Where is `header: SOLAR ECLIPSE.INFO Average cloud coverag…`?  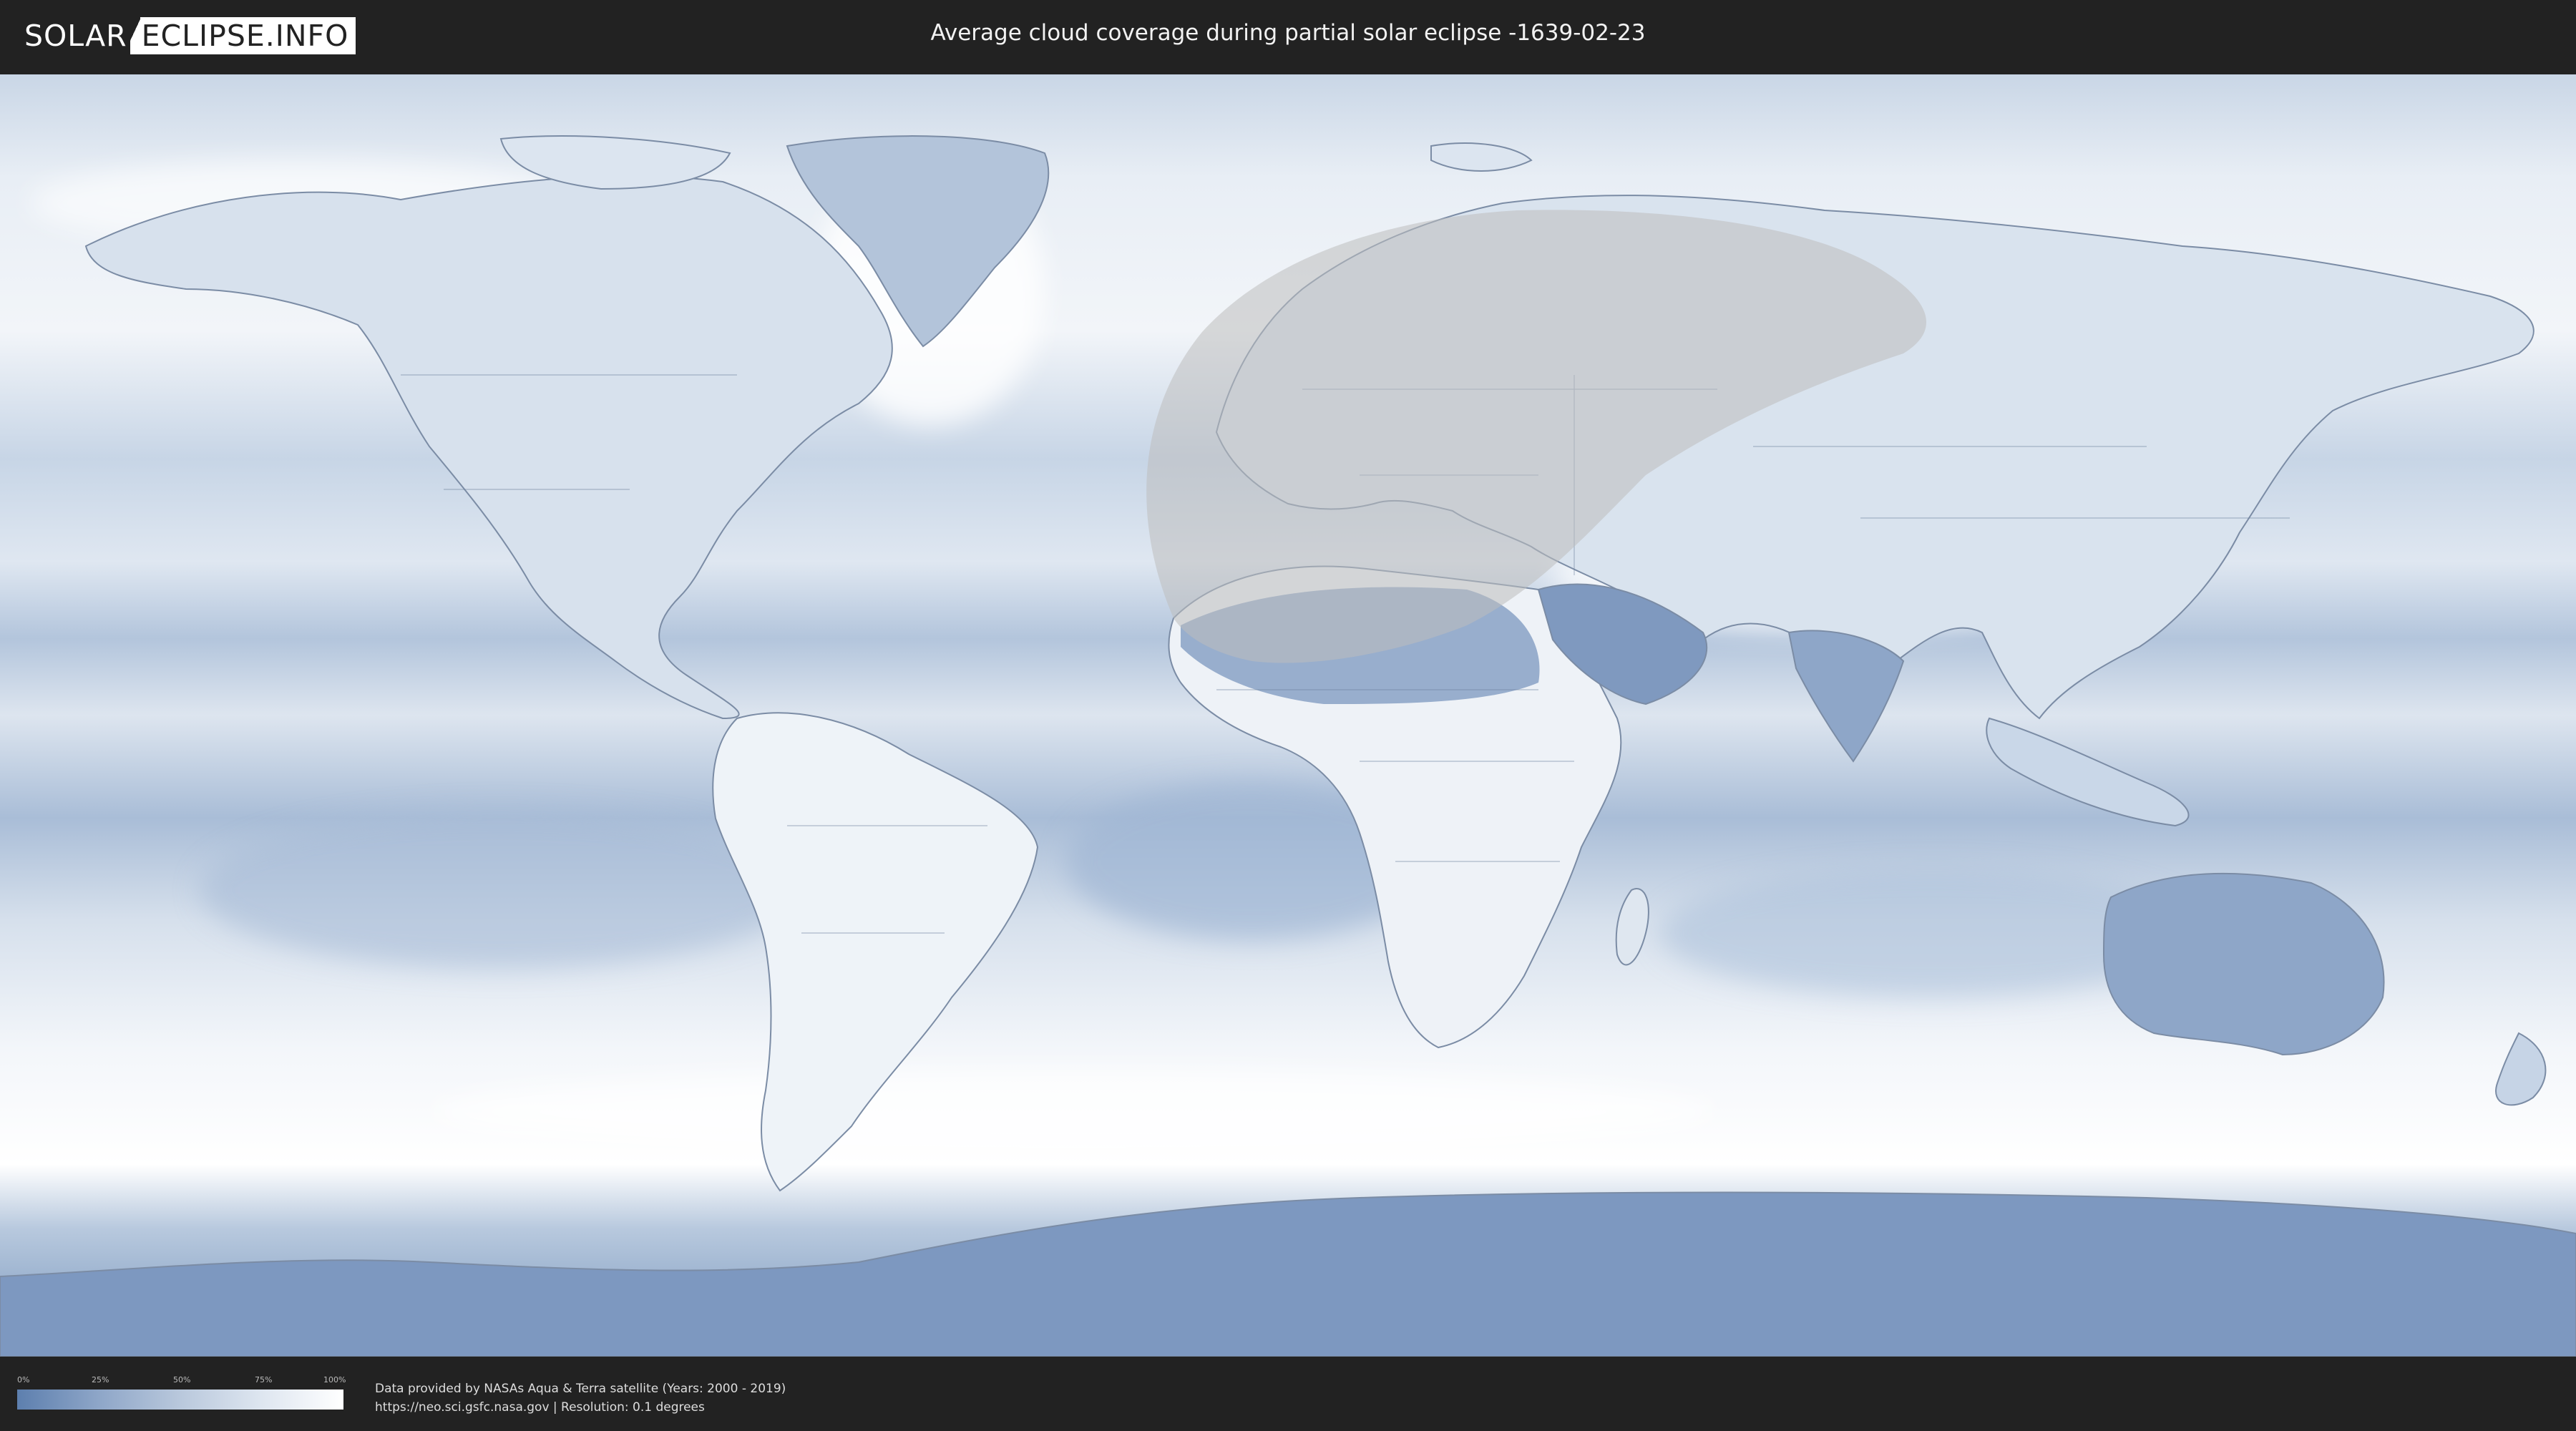 header: SOLAR ECLIPSE.INFO Average cloud coverag… is located at coordinates (1288, 36).